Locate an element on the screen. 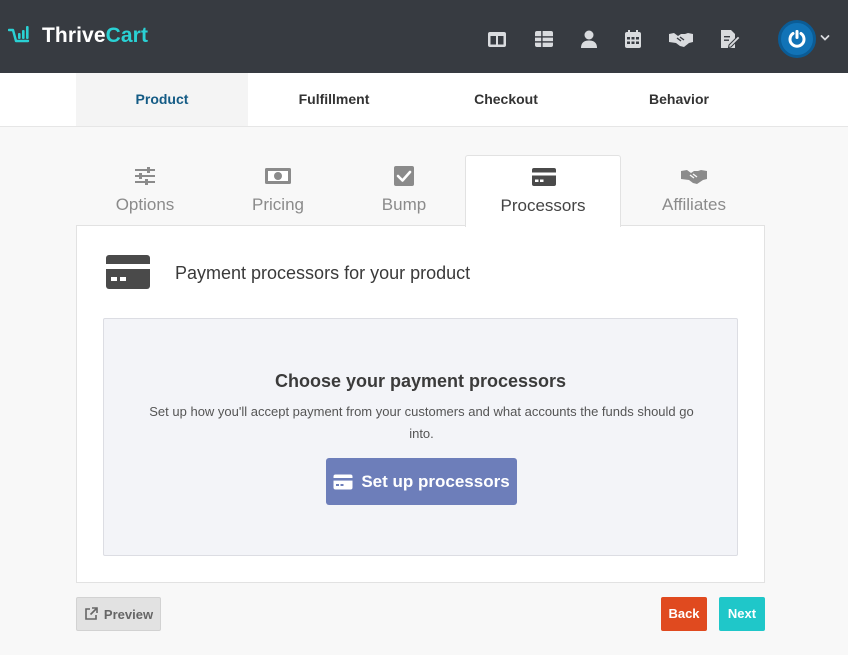 This screenshot has width=848, height=655. preview-label: Preview is located at coordinates (128, 614).